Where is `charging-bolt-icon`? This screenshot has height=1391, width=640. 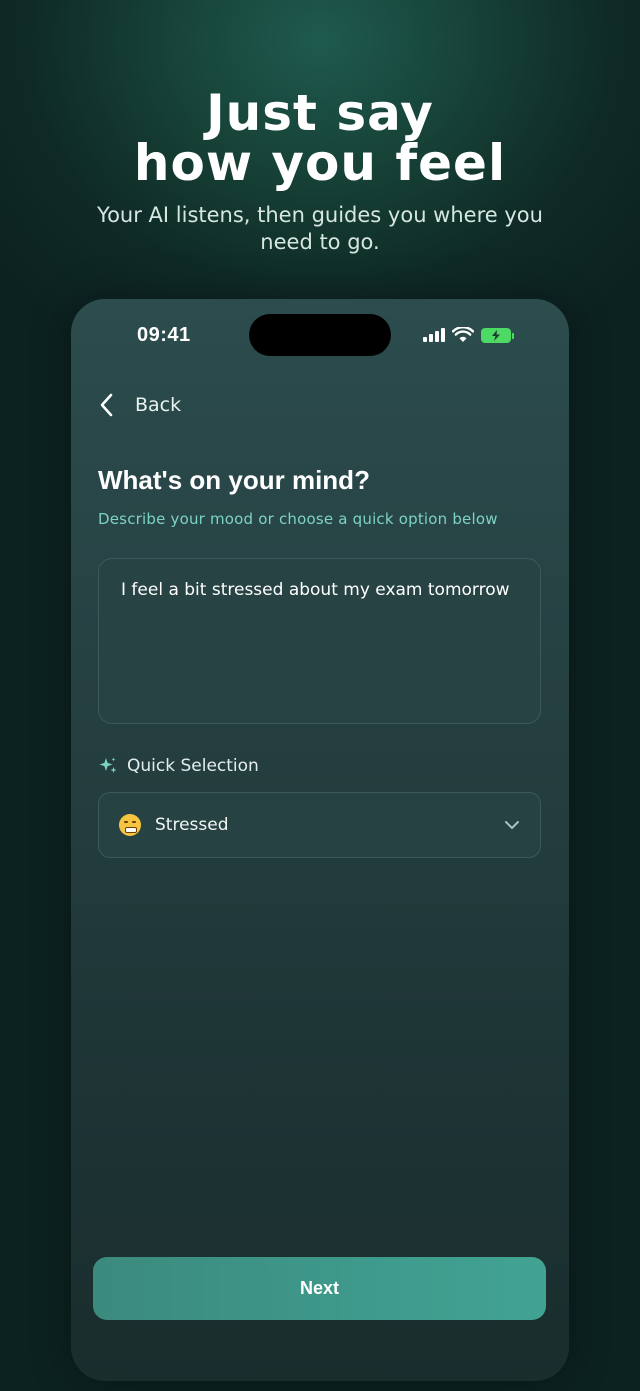 charging-bolt-icon is located at coordinates (496, 335).